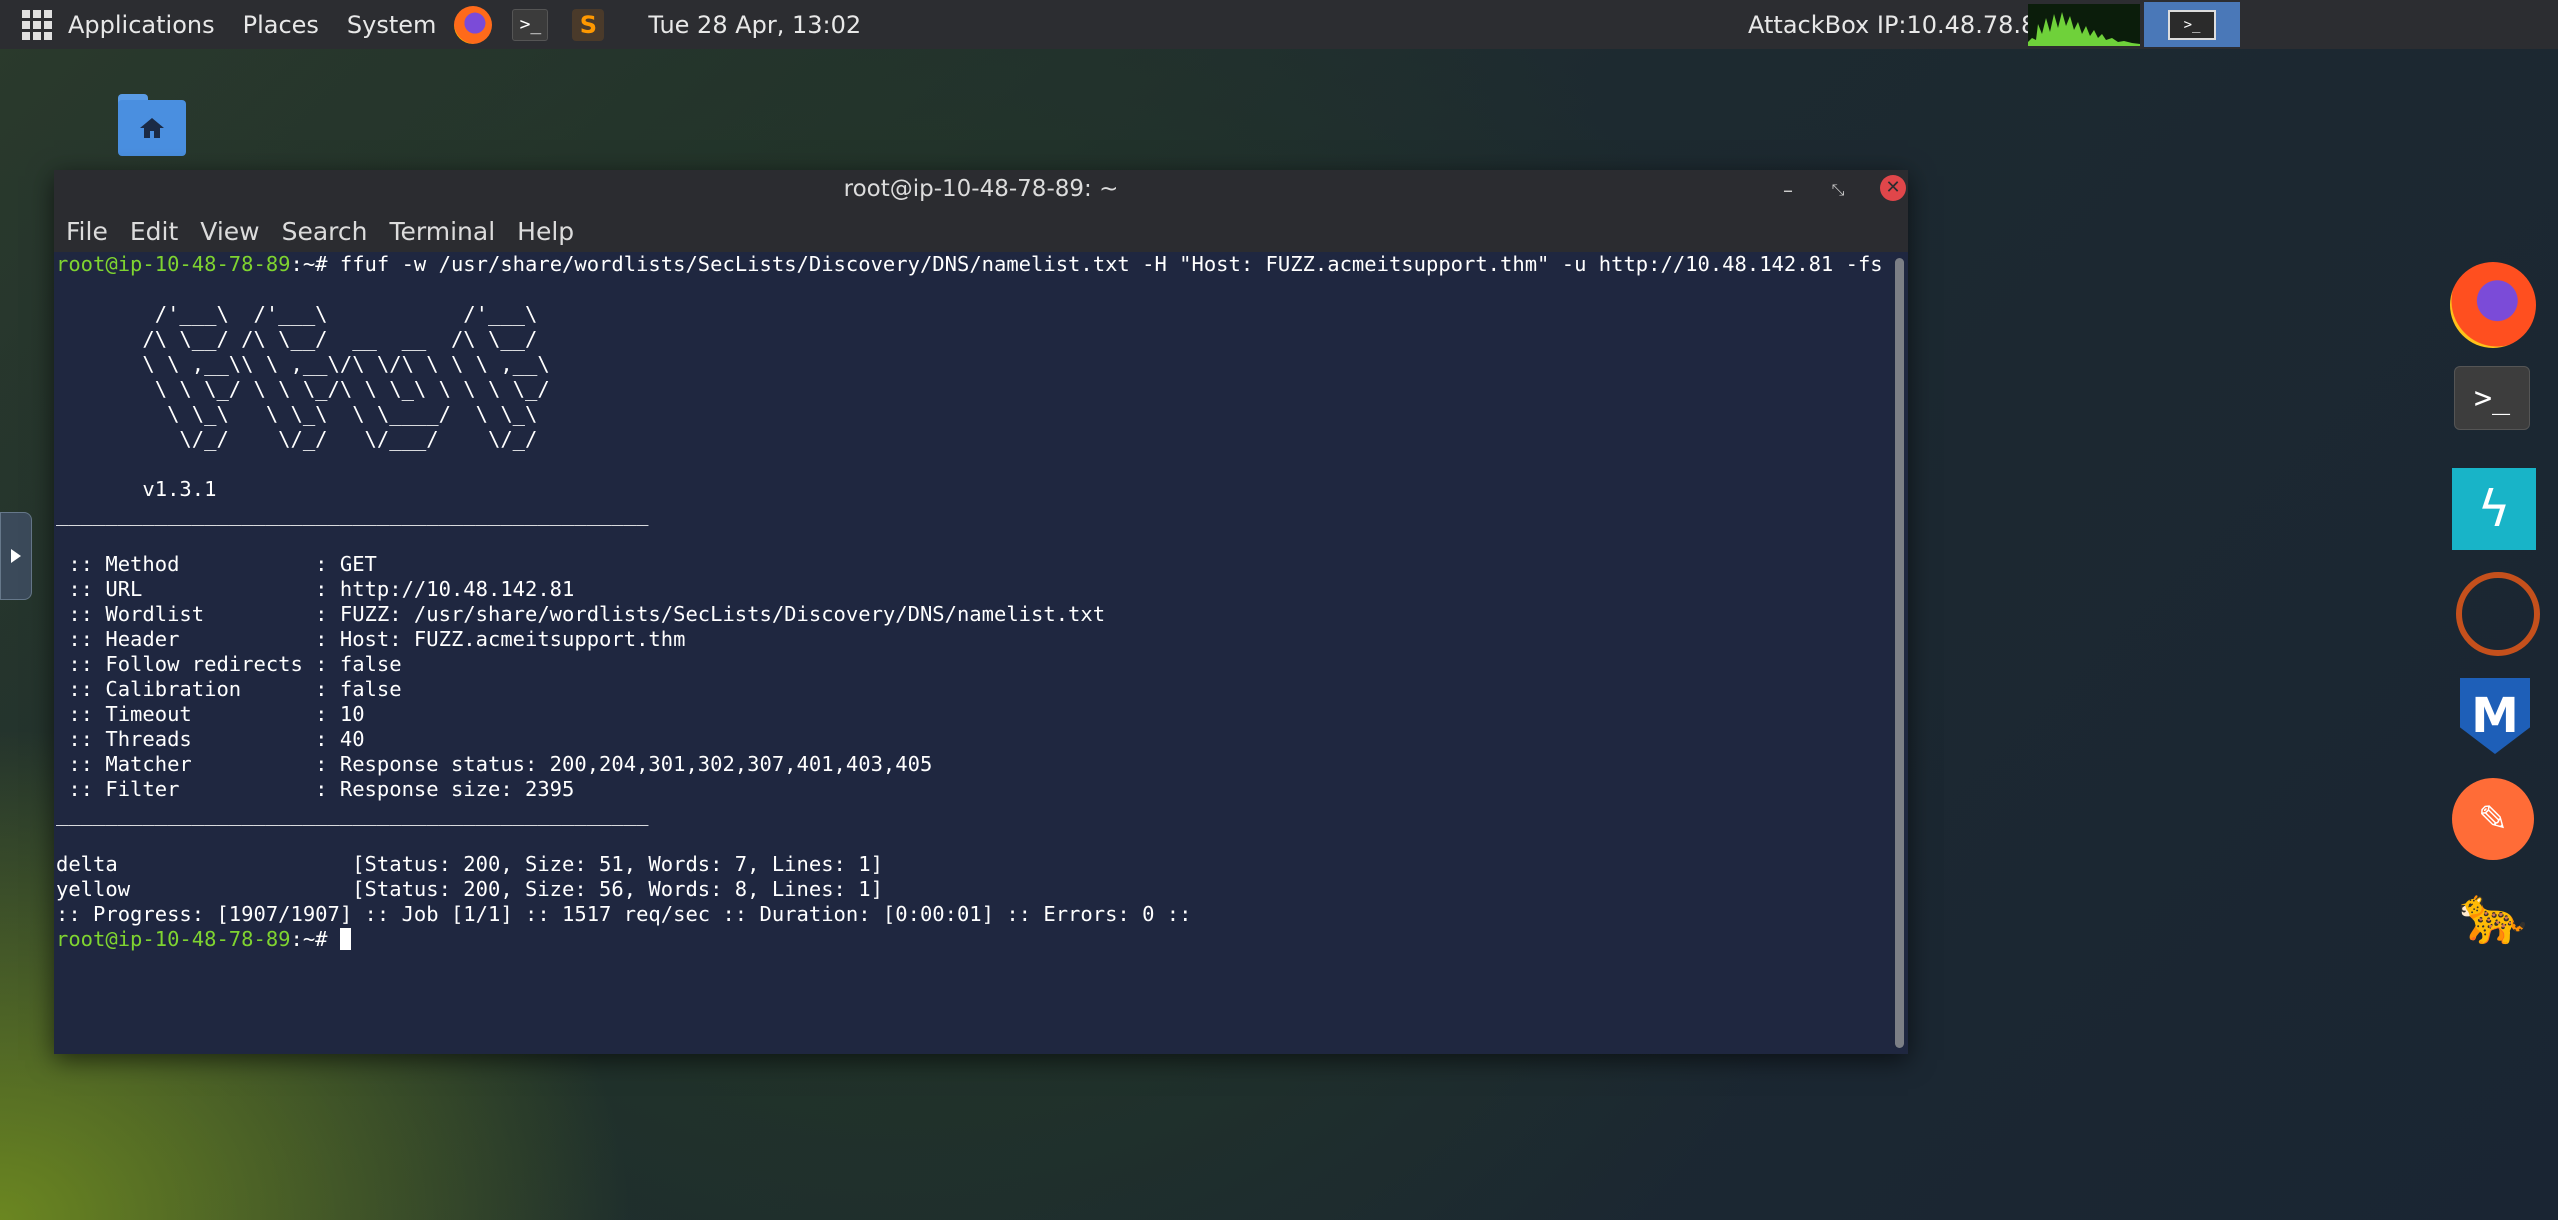 The width and height of the screenshot is (2558, 1220). Describe the element at coordinates (210, 714) in the screenshot. I see `config-line: :: Timeout : 10` at that location.